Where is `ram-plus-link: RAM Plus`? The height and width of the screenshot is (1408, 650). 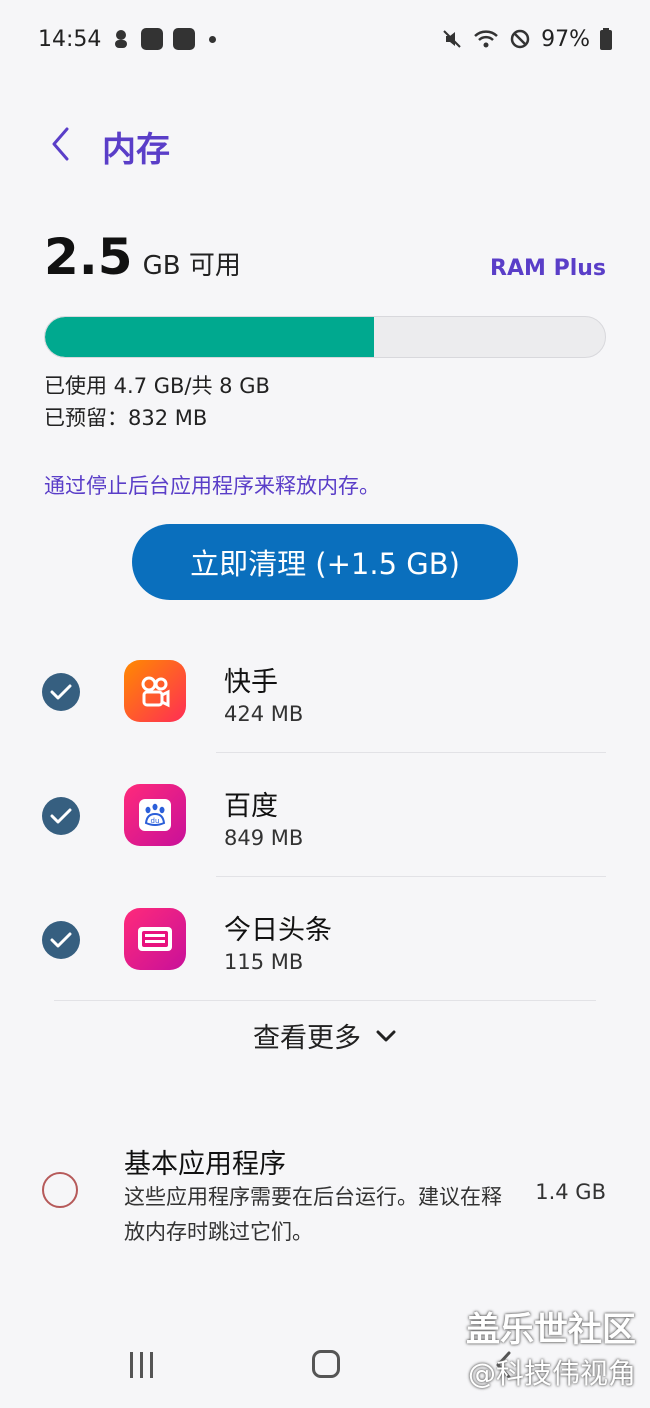 ram-plus-link: RAM Plus is located at coordinates (548, 268).